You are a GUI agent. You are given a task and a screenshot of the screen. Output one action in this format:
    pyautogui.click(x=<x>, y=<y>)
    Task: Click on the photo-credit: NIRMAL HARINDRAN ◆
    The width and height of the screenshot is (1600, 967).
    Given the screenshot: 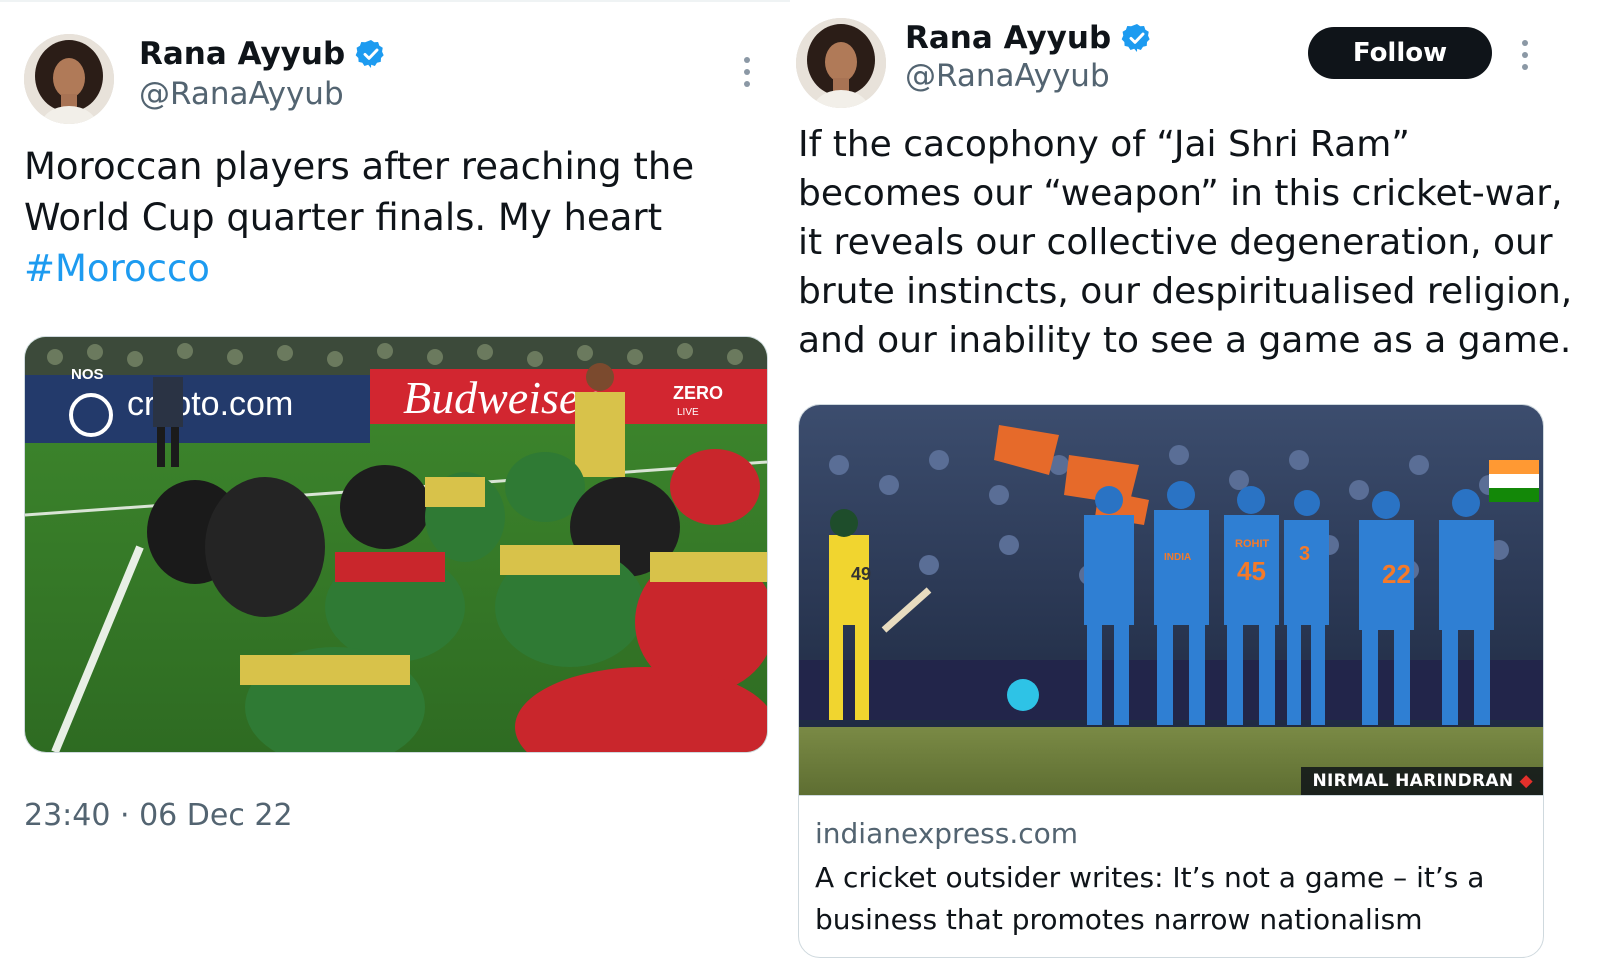 What is the action you would take?
    pyautogui.click(x=1421, y=781)
    